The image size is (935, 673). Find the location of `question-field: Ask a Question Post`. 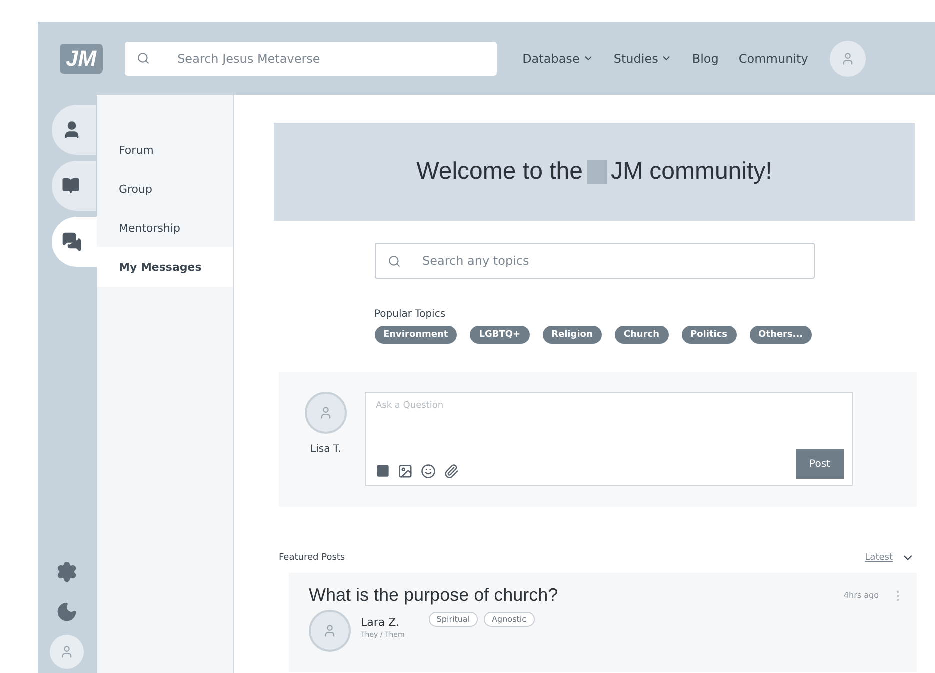

question-field: Ask a Question Post is located at coordinates (609, 439).